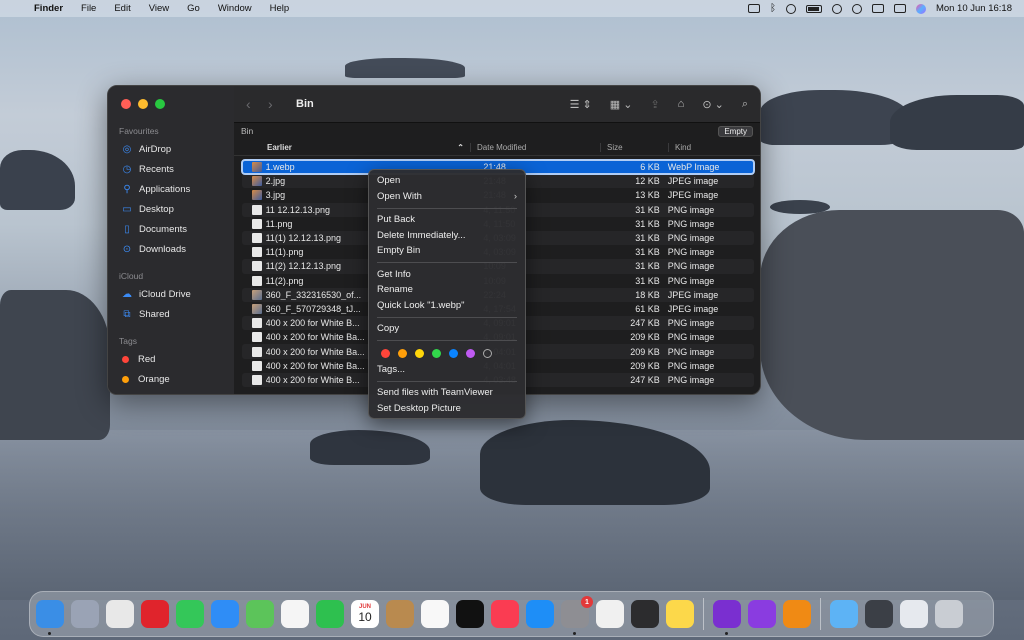  What do you see at coordinates (610, 614) in the screenshot?
I see `altstore-icon` at bounding box center [610, 614].